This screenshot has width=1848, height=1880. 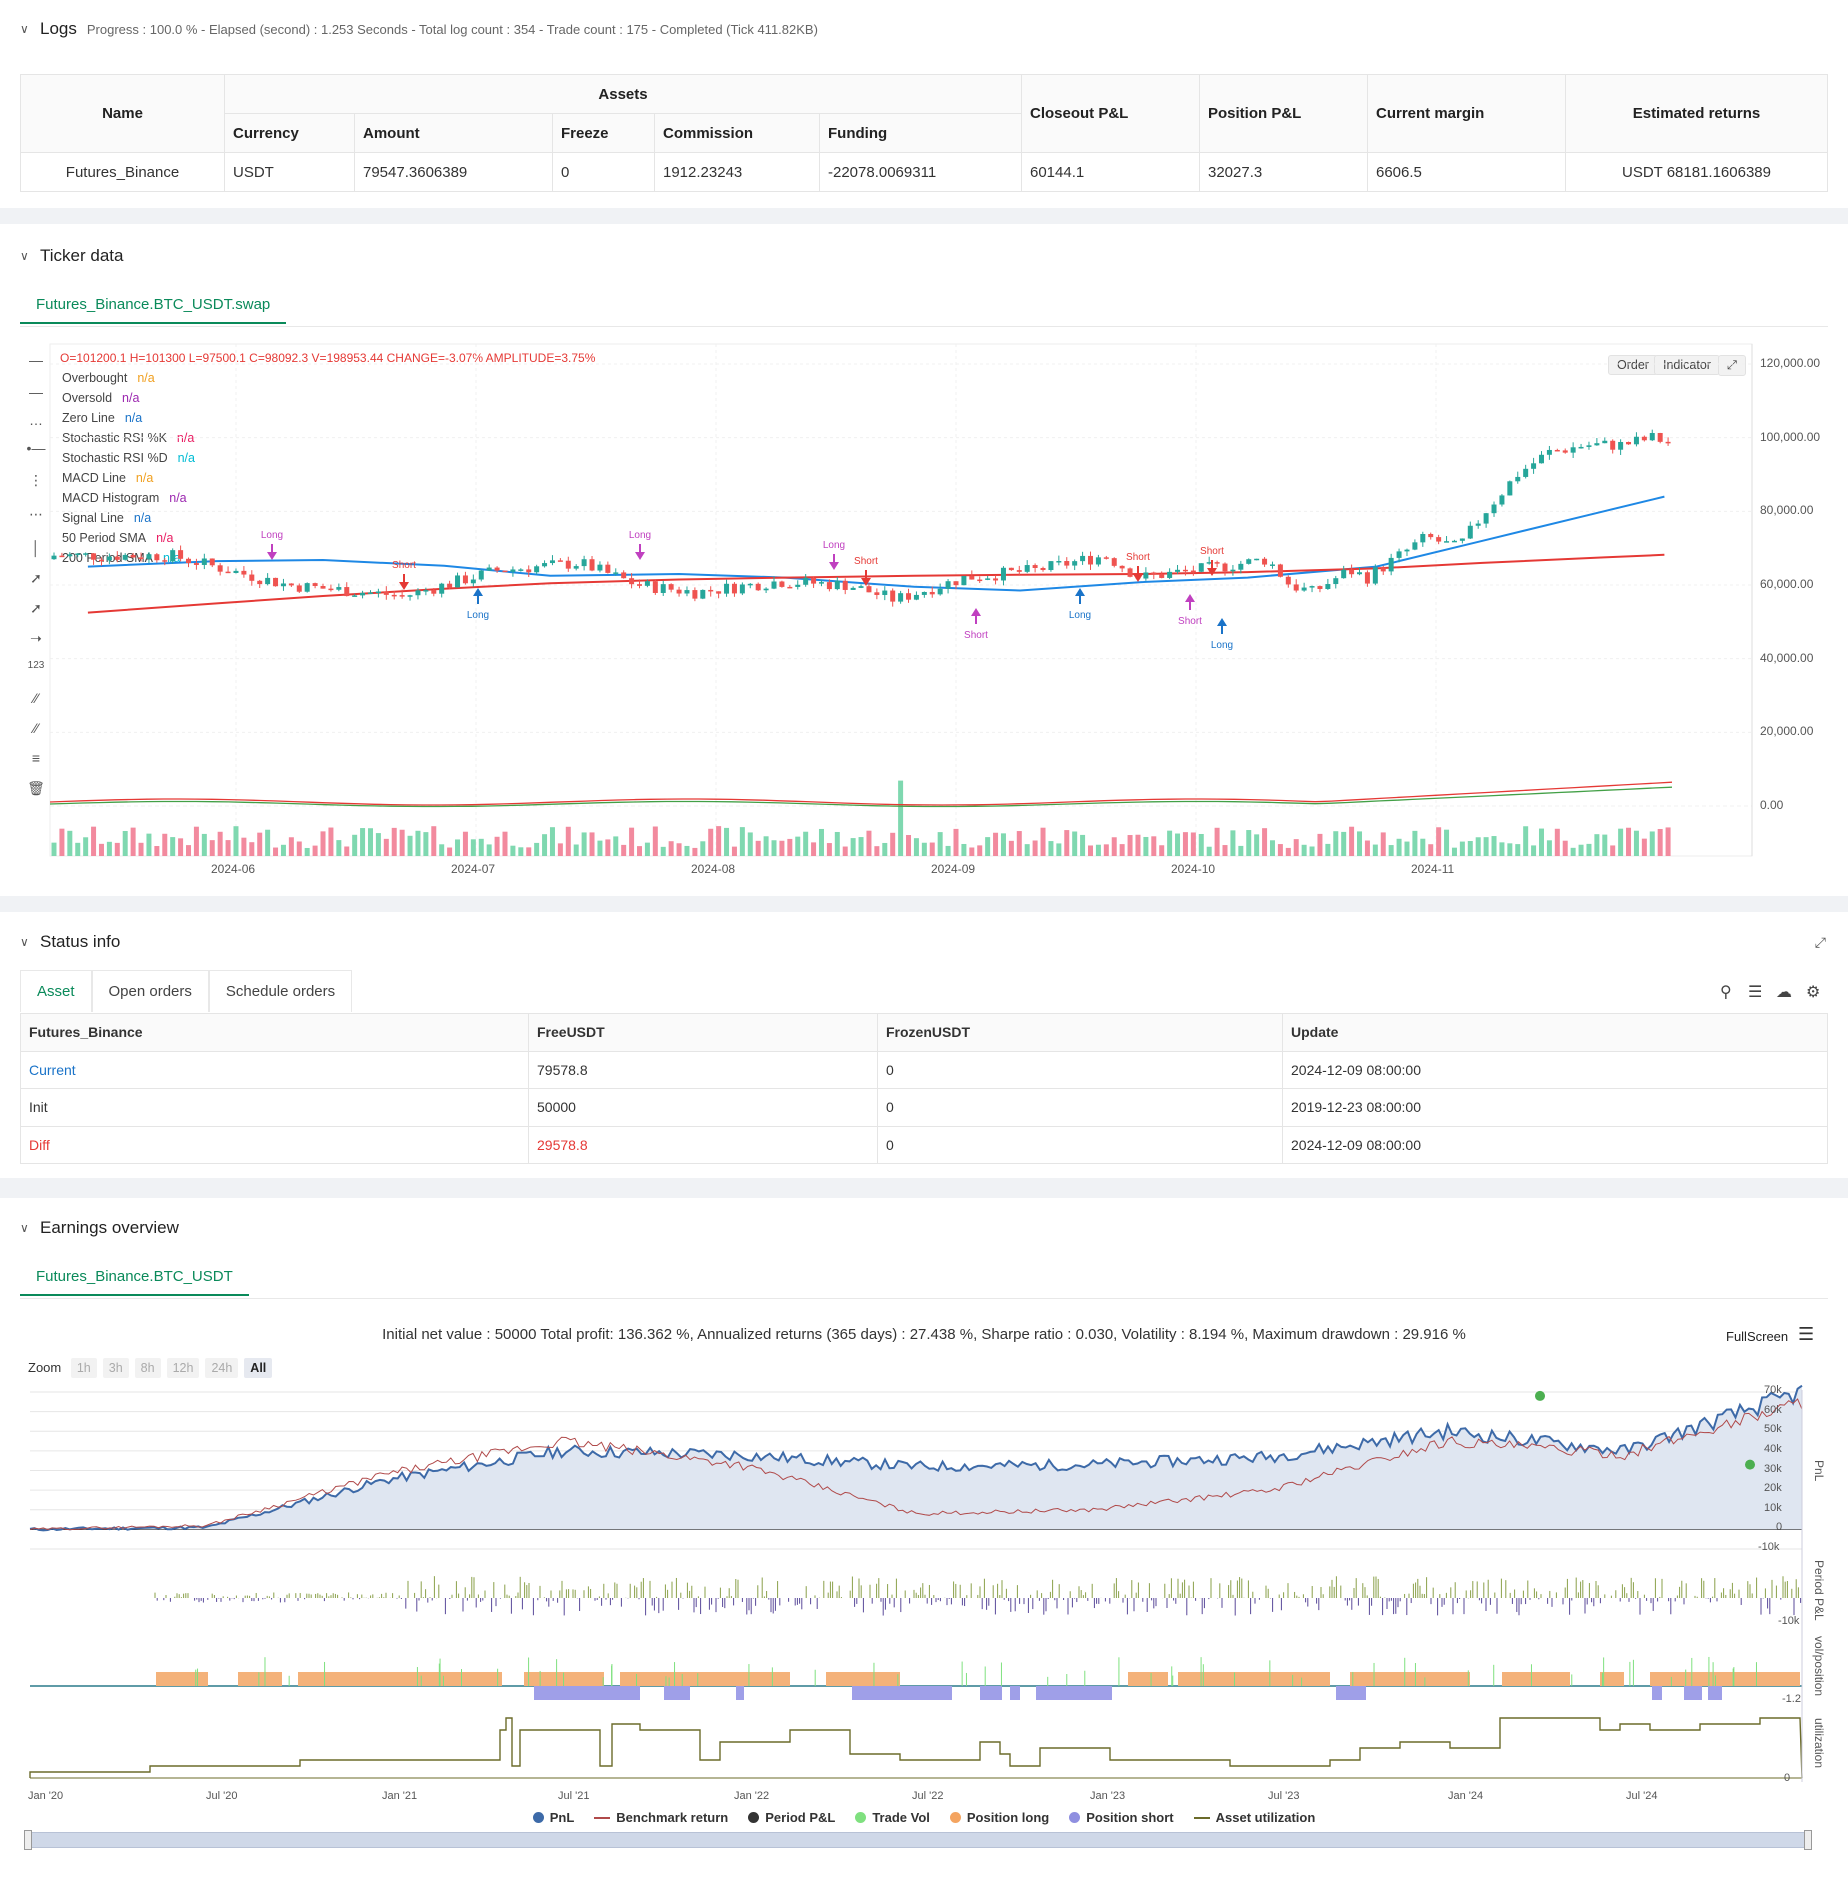 What do you see at coordinates (115, 1368) in the screenshot?
I see `zoom-3h-button: 3h` at bounding box center [115, 1368].